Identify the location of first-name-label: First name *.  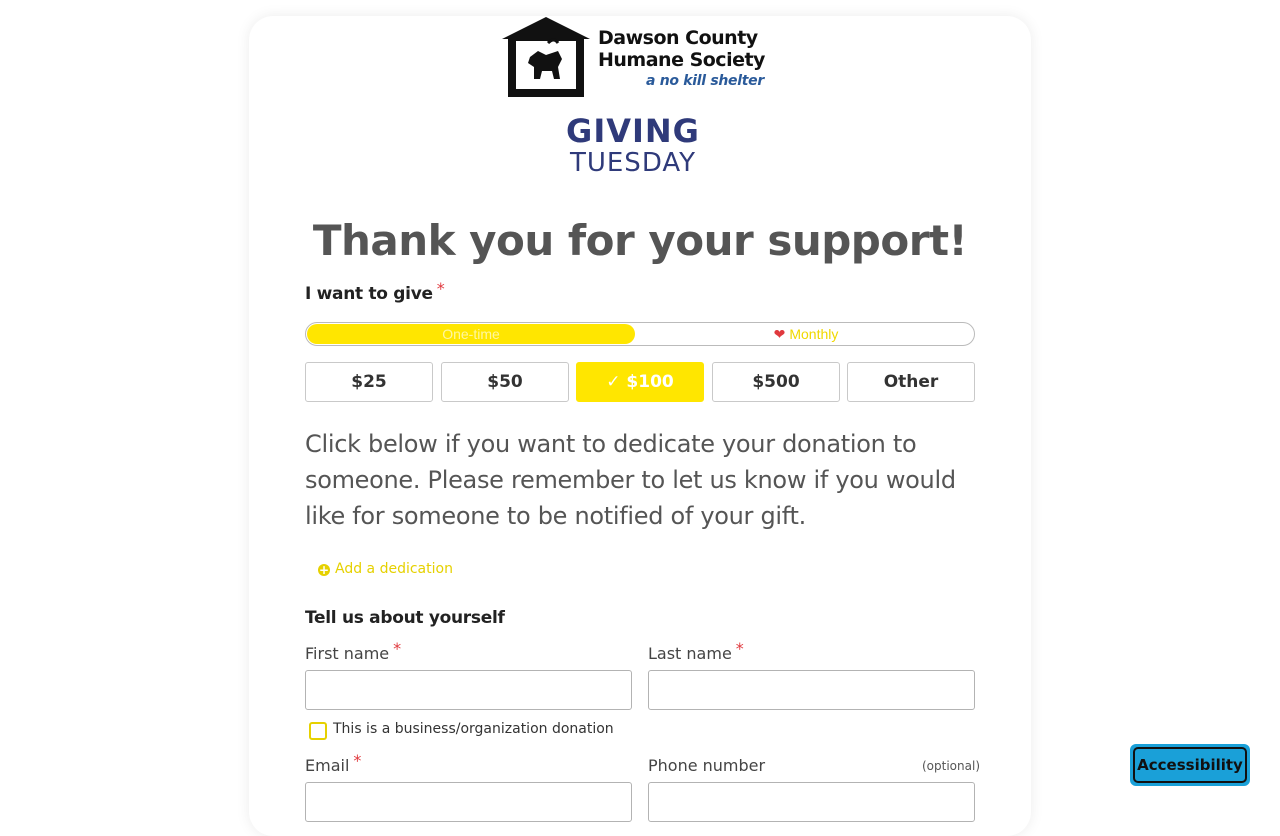
(353, 651).